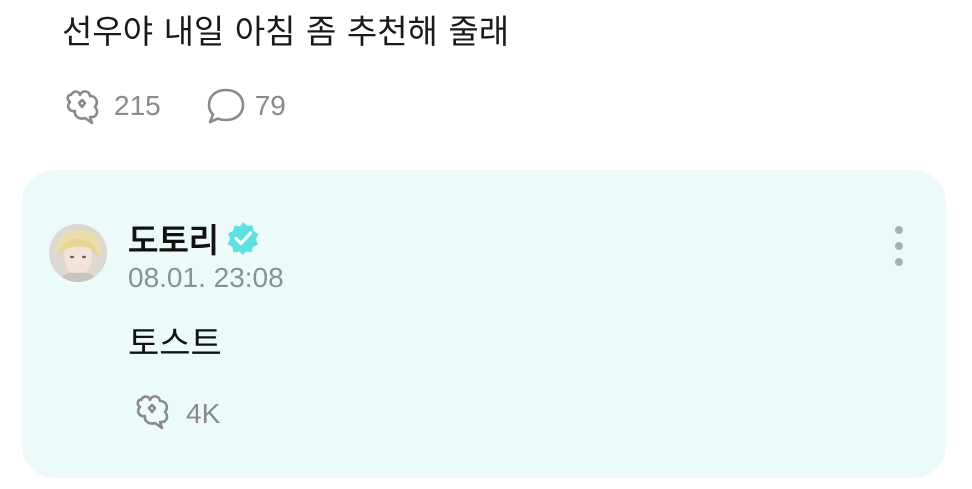 The width and height of the screenshot is (972, 489). What do you see at coordinates (111, 106) in the screenshot?
I see `post-like-button: 215` at bounding box center [111, 106].